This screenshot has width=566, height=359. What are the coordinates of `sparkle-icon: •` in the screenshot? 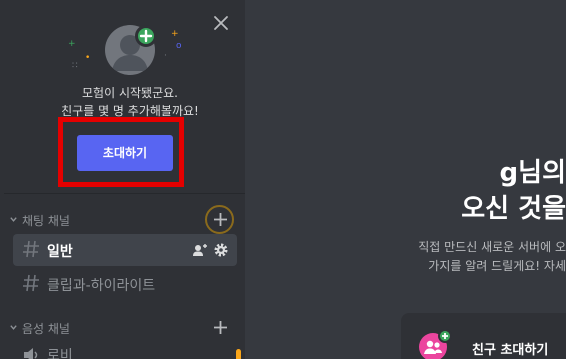 It's located at (88, 58).